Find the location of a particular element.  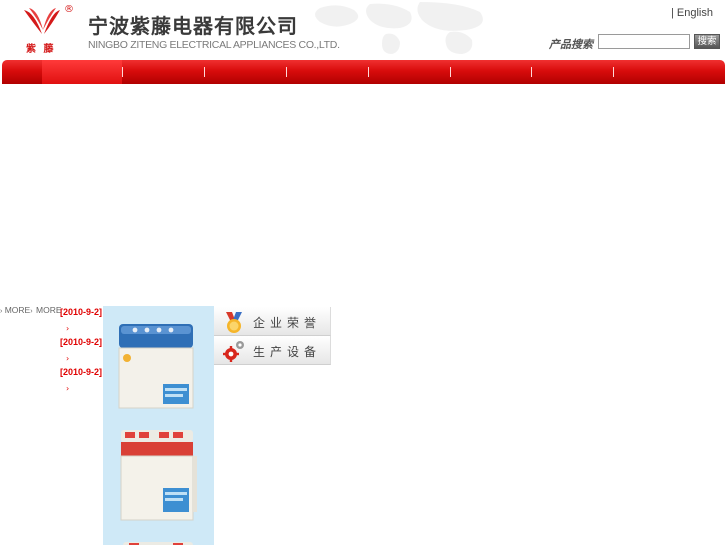

nav-item-home is located at coordinates (82, 72).